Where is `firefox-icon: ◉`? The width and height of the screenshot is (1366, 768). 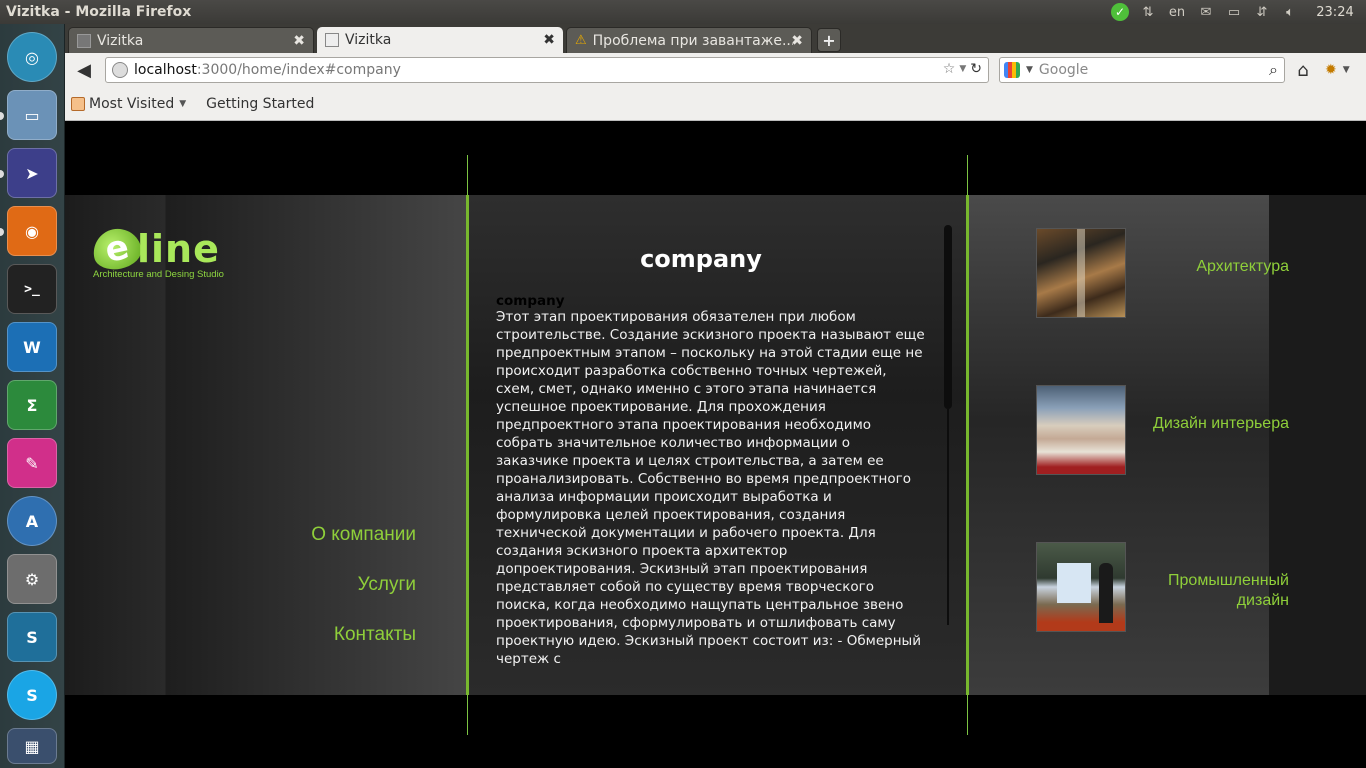 firefox-icon: ◉ is located at coordinates (32, 231).